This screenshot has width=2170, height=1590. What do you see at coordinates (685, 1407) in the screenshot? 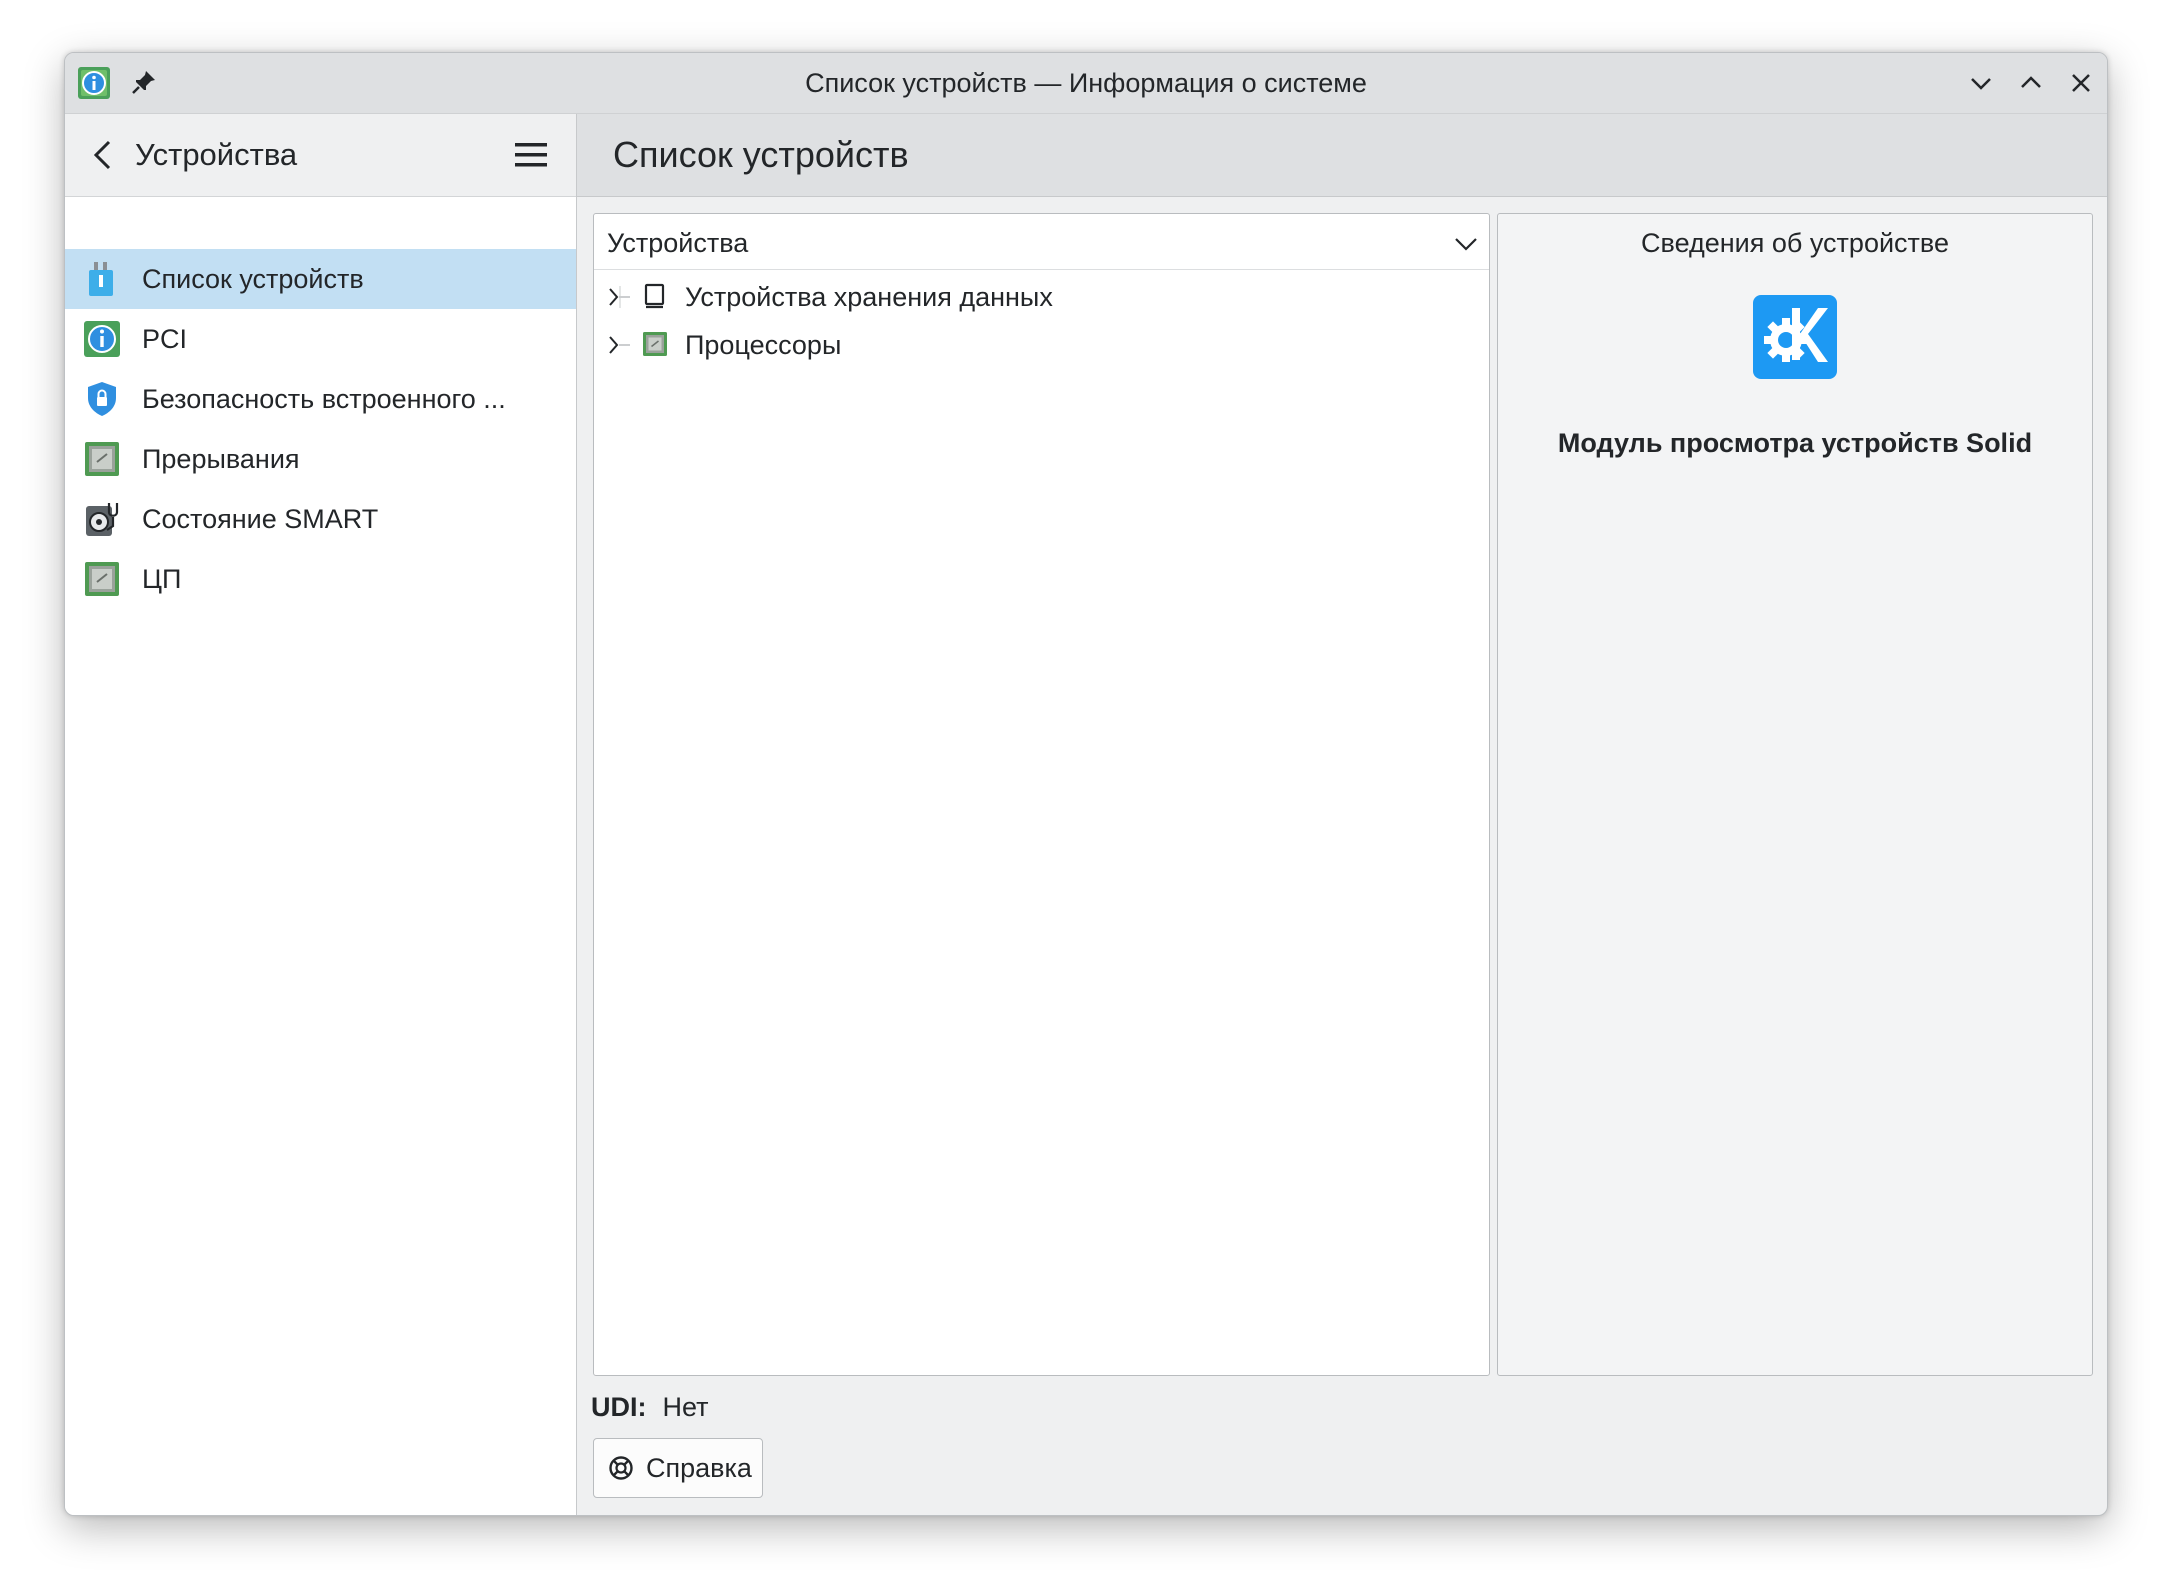
I see `udi-value: Нет` at bounding box center [685, 1407].